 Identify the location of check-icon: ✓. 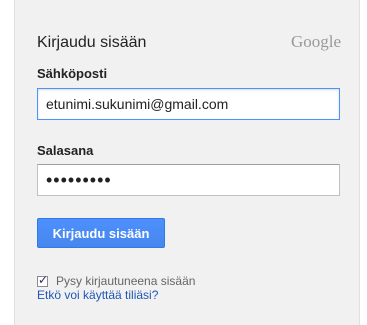
(43, 279).